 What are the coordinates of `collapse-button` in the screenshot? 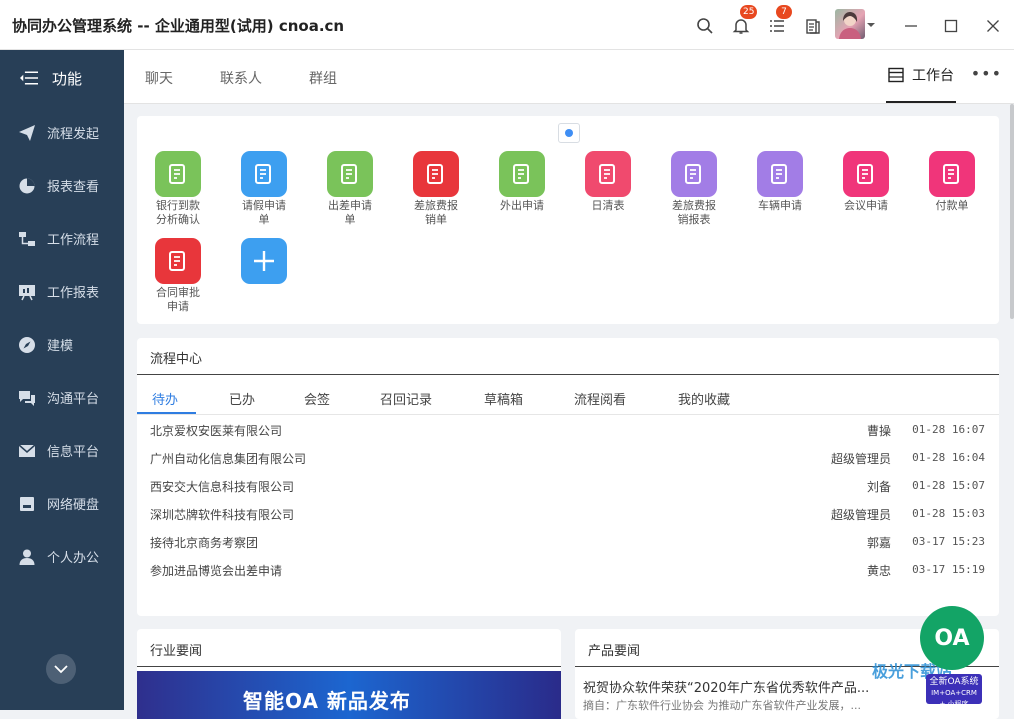 It's located at (61, 669).